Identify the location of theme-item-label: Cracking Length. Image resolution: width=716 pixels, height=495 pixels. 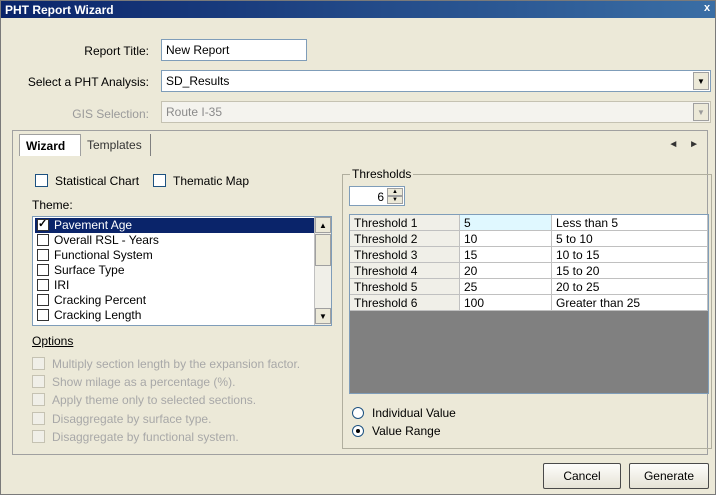
(98, 315).